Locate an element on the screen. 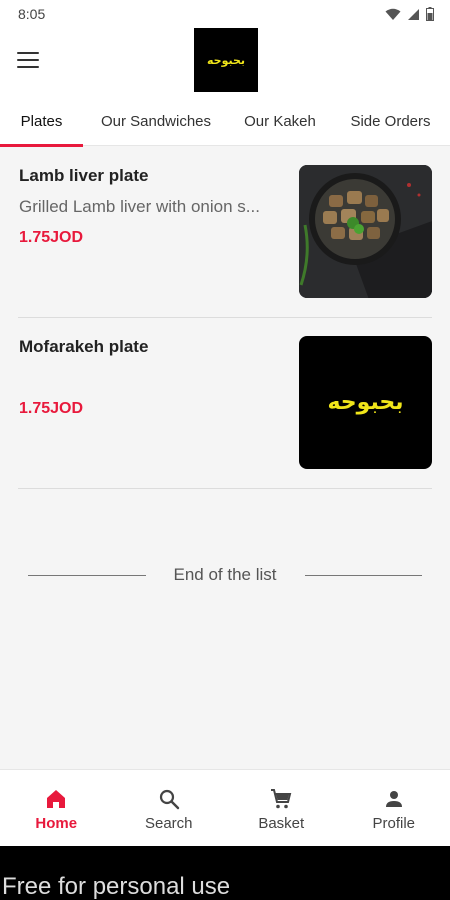 The width and height of the screenshot is (450, 900). watermark-banner: Free for personal use is located at coordinates (225, 873).